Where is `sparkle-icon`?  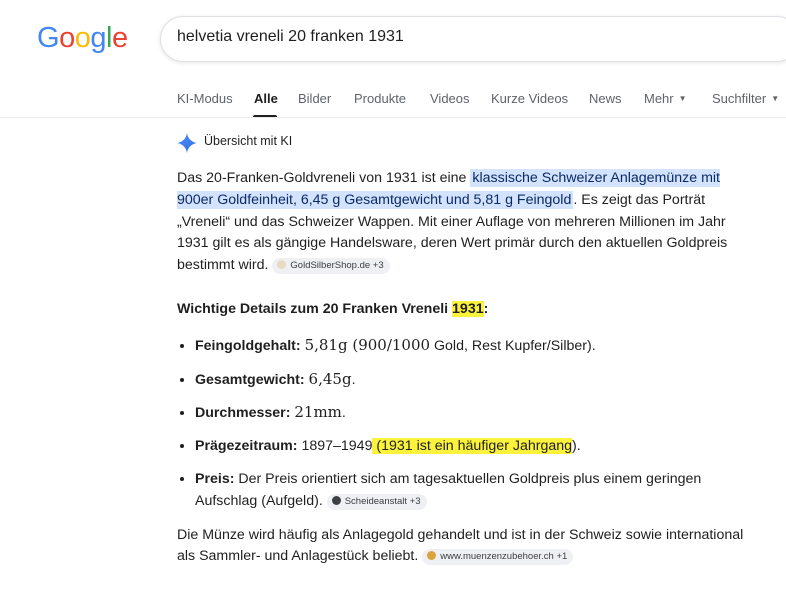
sparkle-icon is located at coordinates (187, 143).